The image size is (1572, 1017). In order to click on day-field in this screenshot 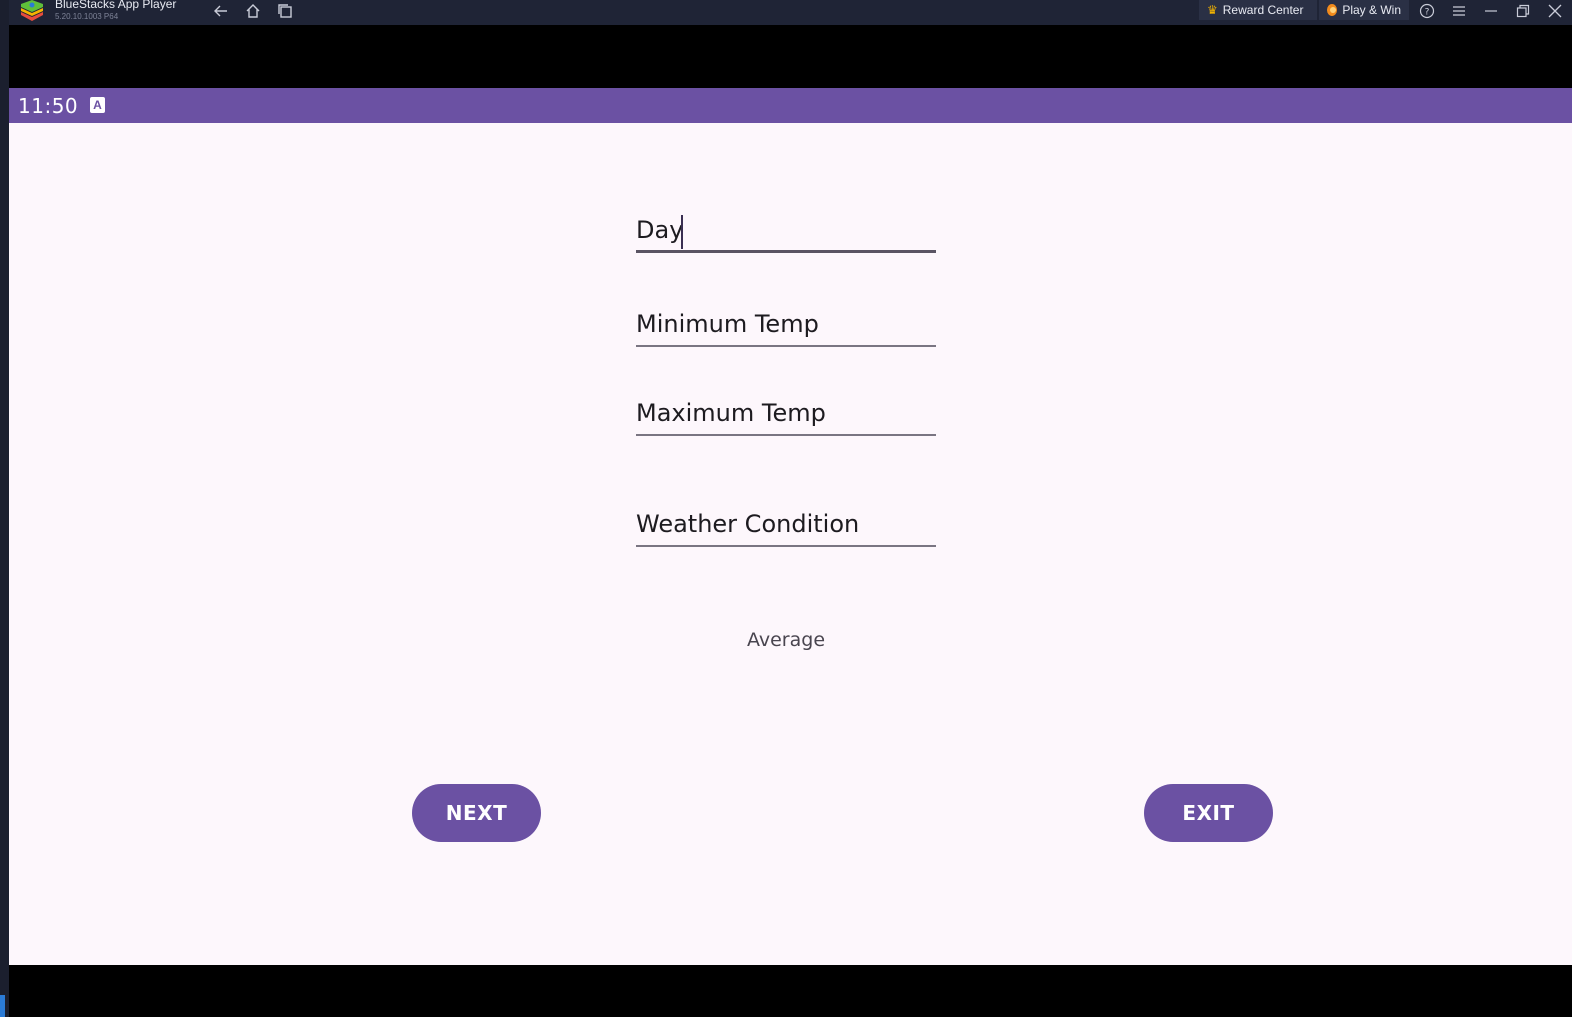, I will do `click(786, 231)`.